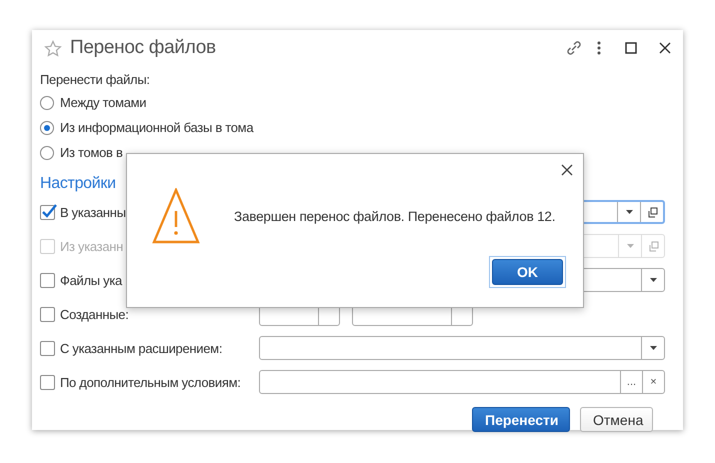  Describe the element at coordinates (599, 48) in the screenshot. I see `more-icon` at that location.